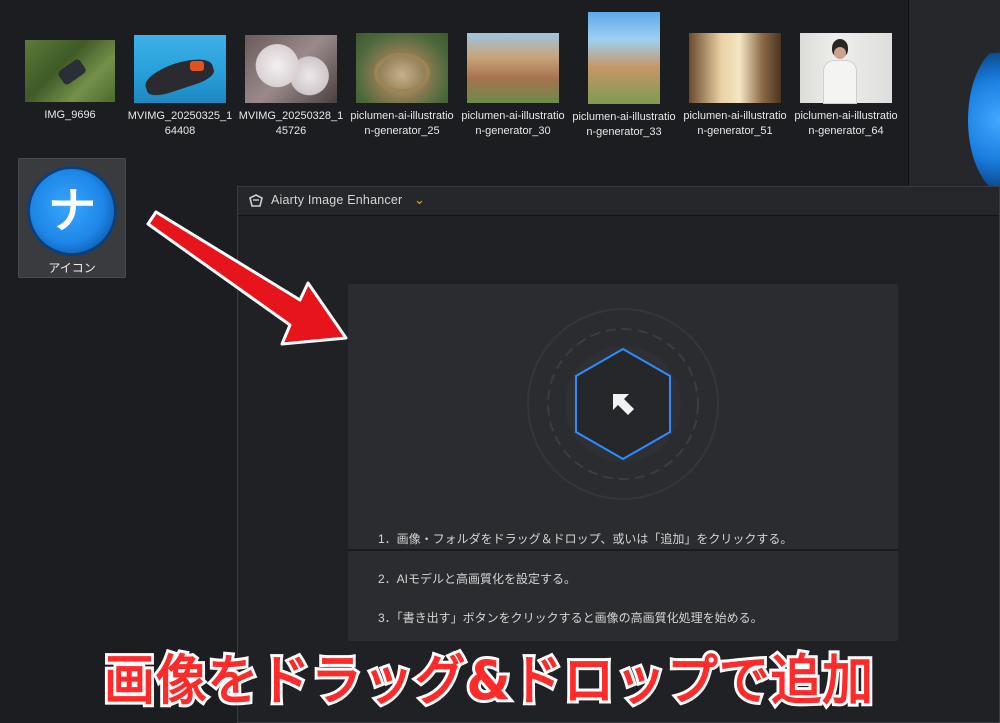 This screenshot has height=723, width=1000. I want to click on divider, so click(623, 550).